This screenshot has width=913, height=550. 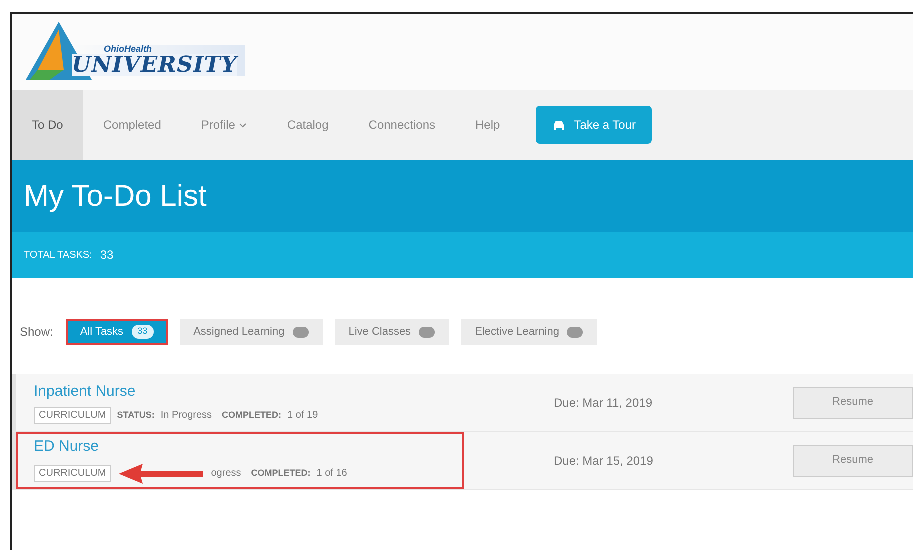 What do you see at coordinates (332, 474) in the screenshot?
I see `completed-count: 1 of 16` at bounding box center [332, 474].